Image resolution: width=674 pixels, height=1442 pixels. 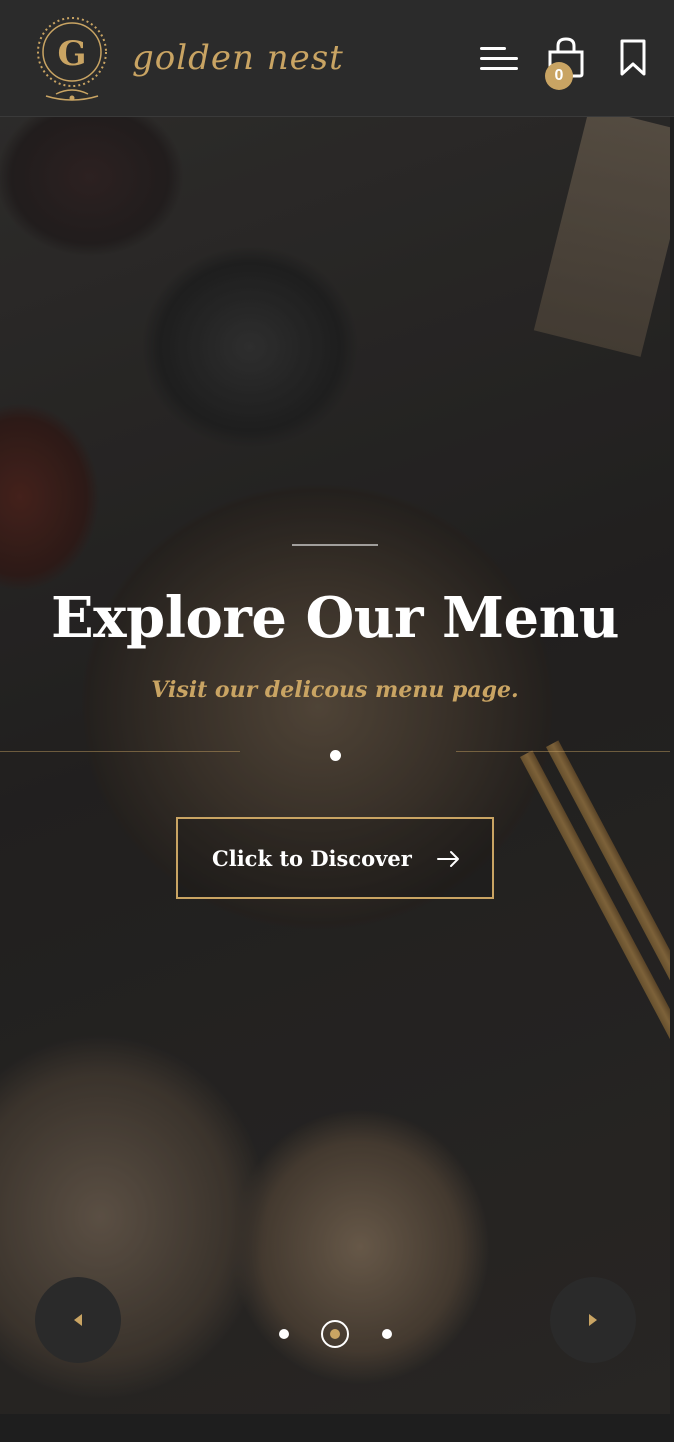 What do you see at coordinates (238, 58) in the screenshot?
I see `brand-name: golden nest` at bounding box center [238, 58].